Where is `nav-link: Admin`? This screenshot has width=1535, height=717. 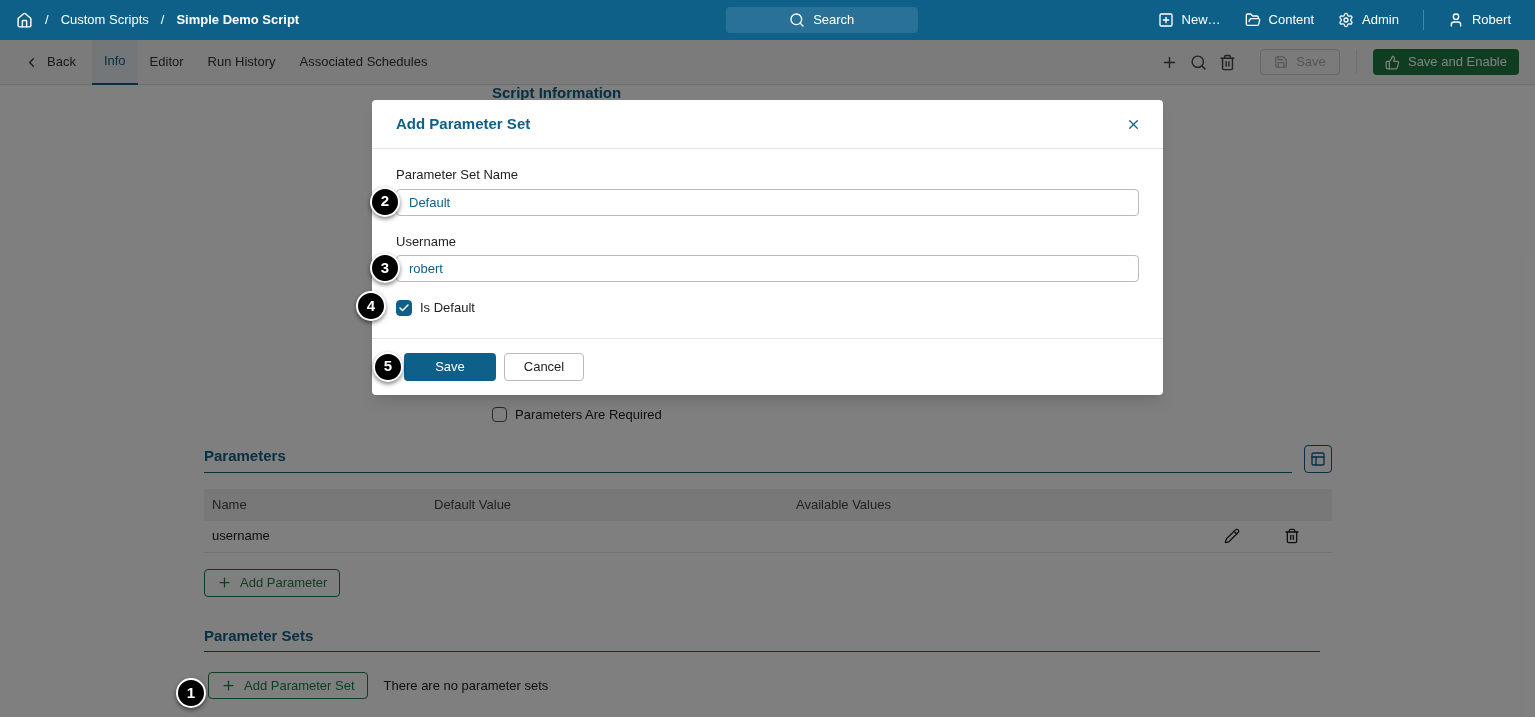
nav-link: Admin is located at coordinates (1368, 20).